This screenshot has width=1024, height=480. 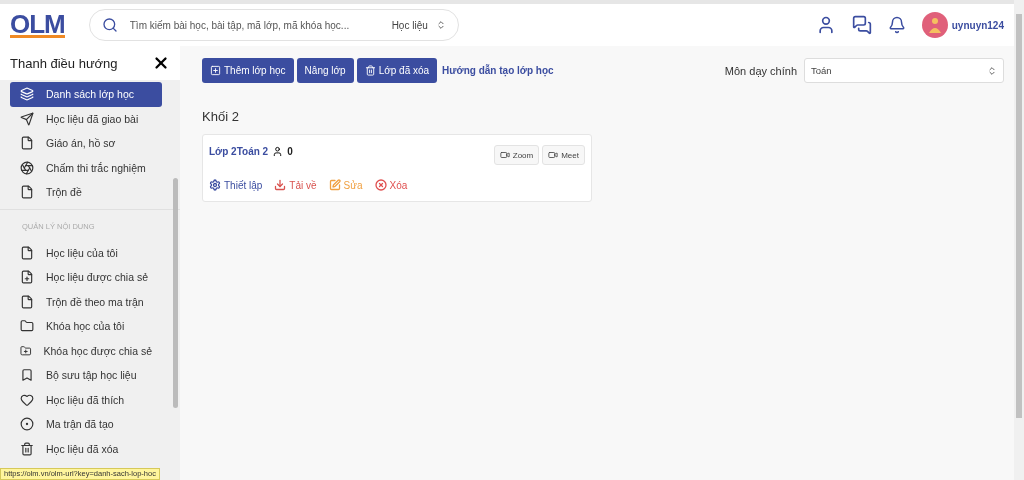 What do you see at coordinates (86, 326) in the screenshot?
I see `sidebar-item: Khóa học của tôi` at bounding box center [86, 326].